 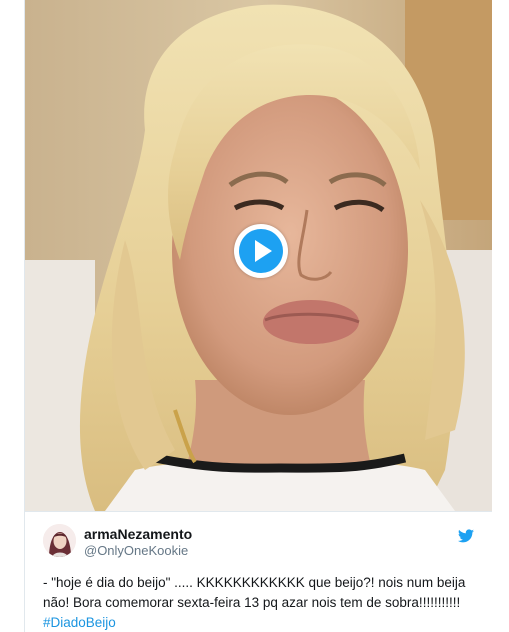 I want to click on twitter-bird-icon, so click(x=466, y=536).